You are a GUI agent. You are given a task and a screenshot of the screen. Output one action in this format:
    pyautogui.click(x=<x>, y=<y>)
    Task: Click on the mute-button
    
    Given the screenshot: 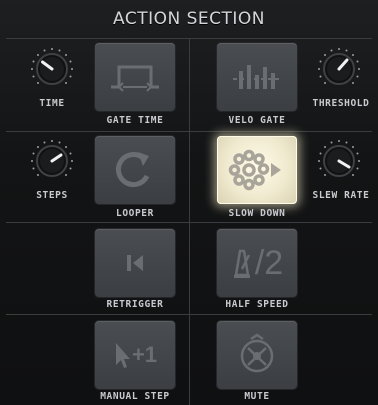 What is the action you would take?
    pyautogui.click(x=257, y=355)
    